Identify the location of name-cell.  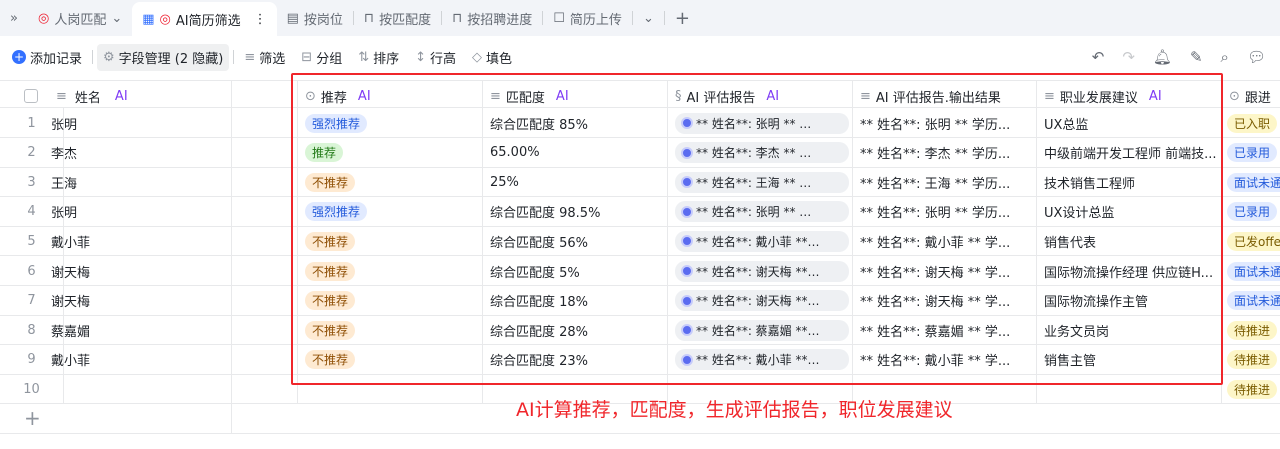
(138, 389).